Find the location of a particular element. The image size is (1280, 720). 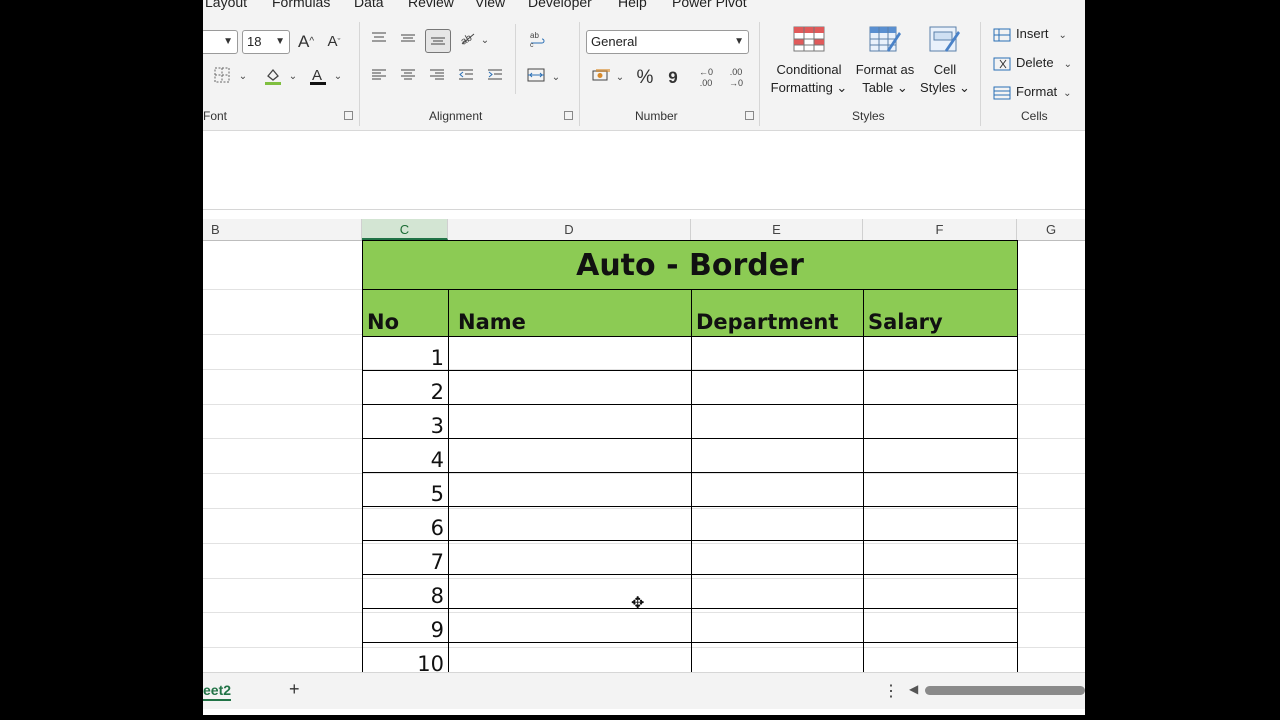

borders-button is located at coordinates (222, 77).